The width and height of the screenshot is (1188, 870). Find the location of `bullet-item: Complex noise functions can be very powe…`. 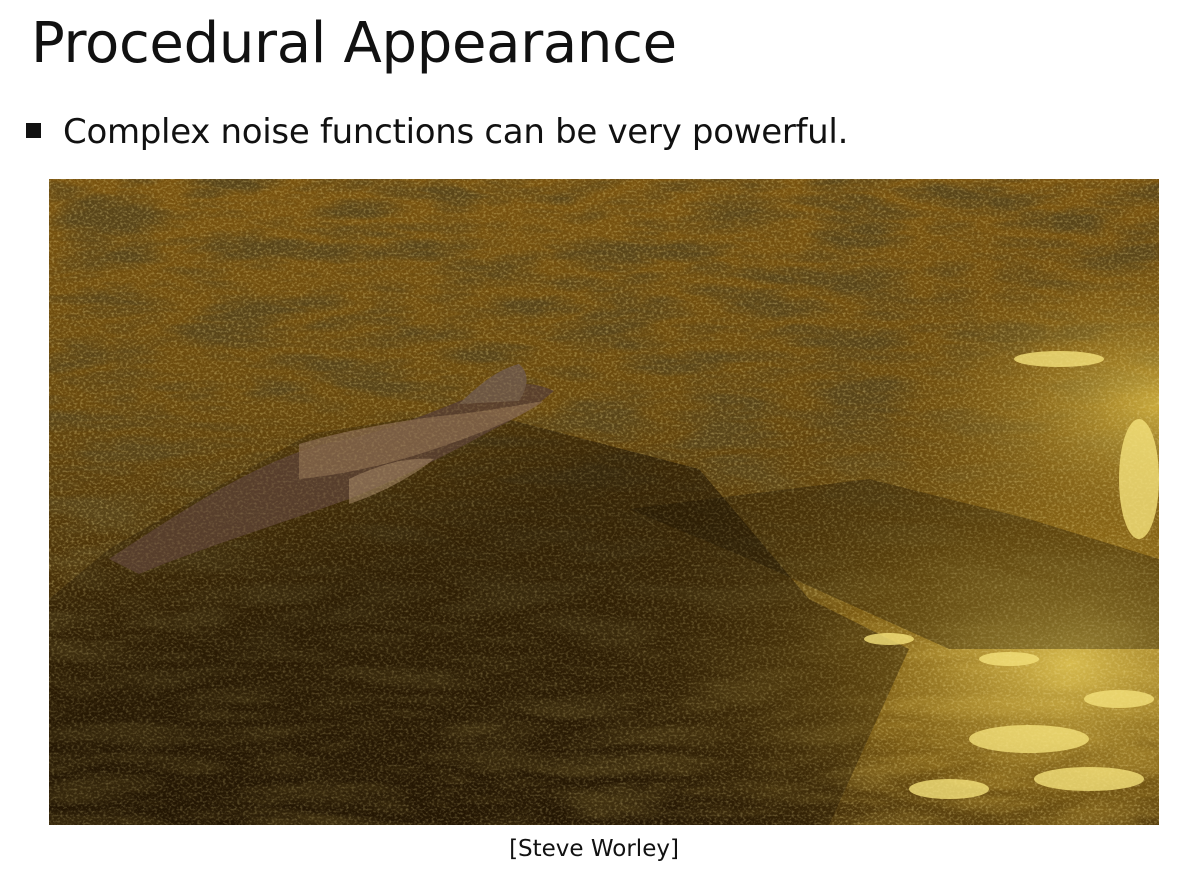

bullet-item: Complex noise functions can be very powe… is located at coordinates (437, 132).